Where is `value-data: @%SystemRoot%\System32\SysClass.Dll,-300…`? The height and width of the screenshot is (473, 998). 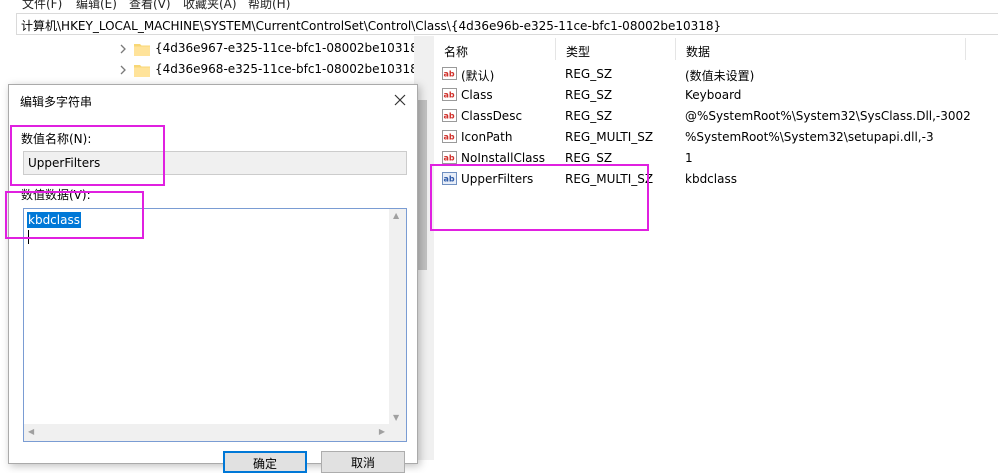 value-data: @%SystemRoot%\System32\SysClass.Dll,-300… is located at coordinates (828, 116).